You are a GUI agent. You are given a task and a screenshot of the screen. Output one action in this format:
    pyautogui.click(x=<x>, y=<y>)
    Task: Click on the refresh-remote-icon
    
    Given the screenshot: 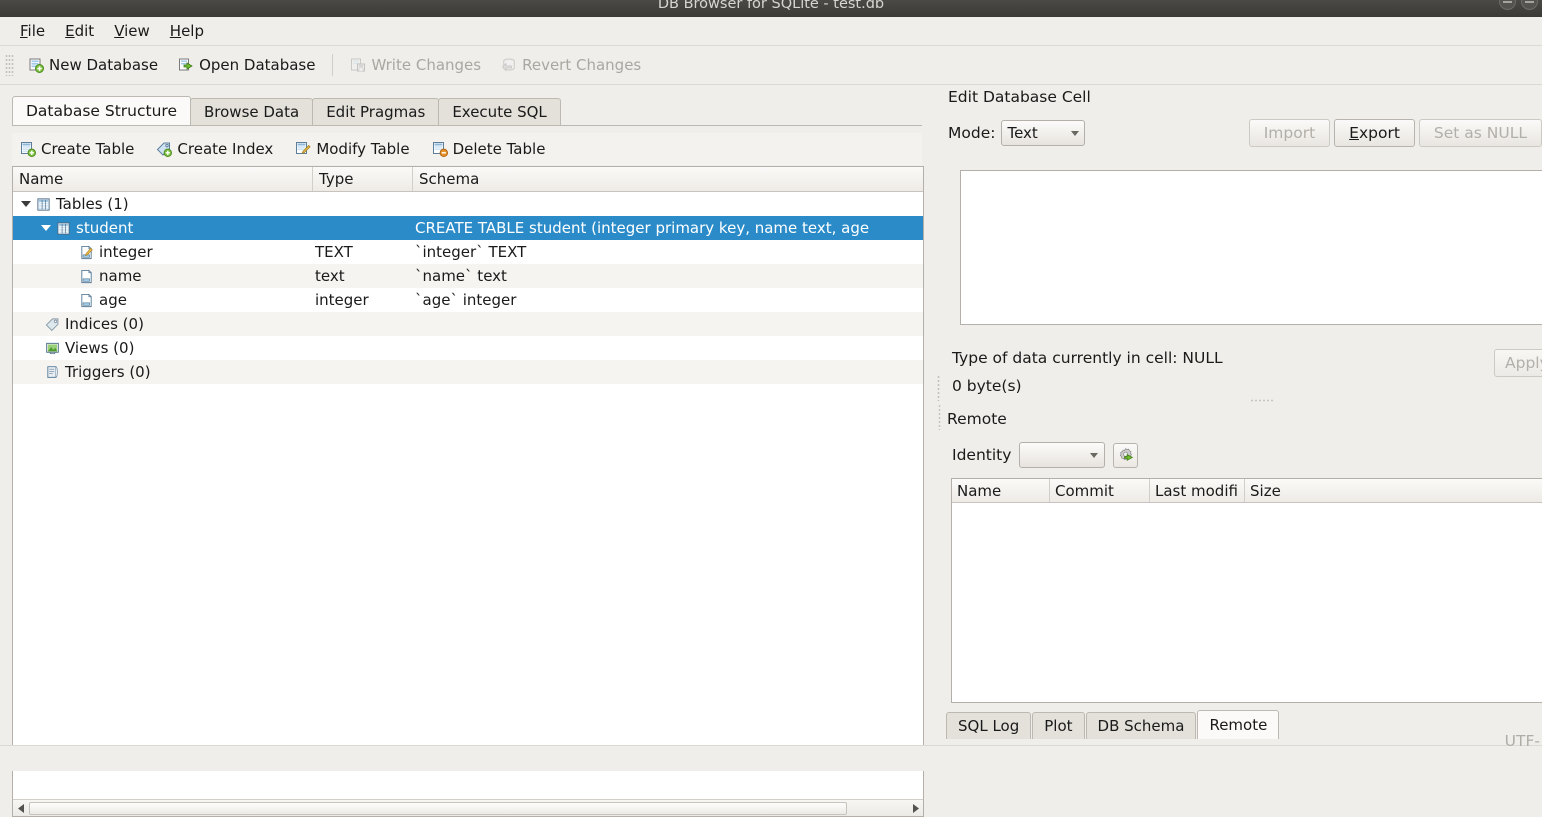 What is the action you would take?
    pyautogui.click(x=1125, y=455)
    